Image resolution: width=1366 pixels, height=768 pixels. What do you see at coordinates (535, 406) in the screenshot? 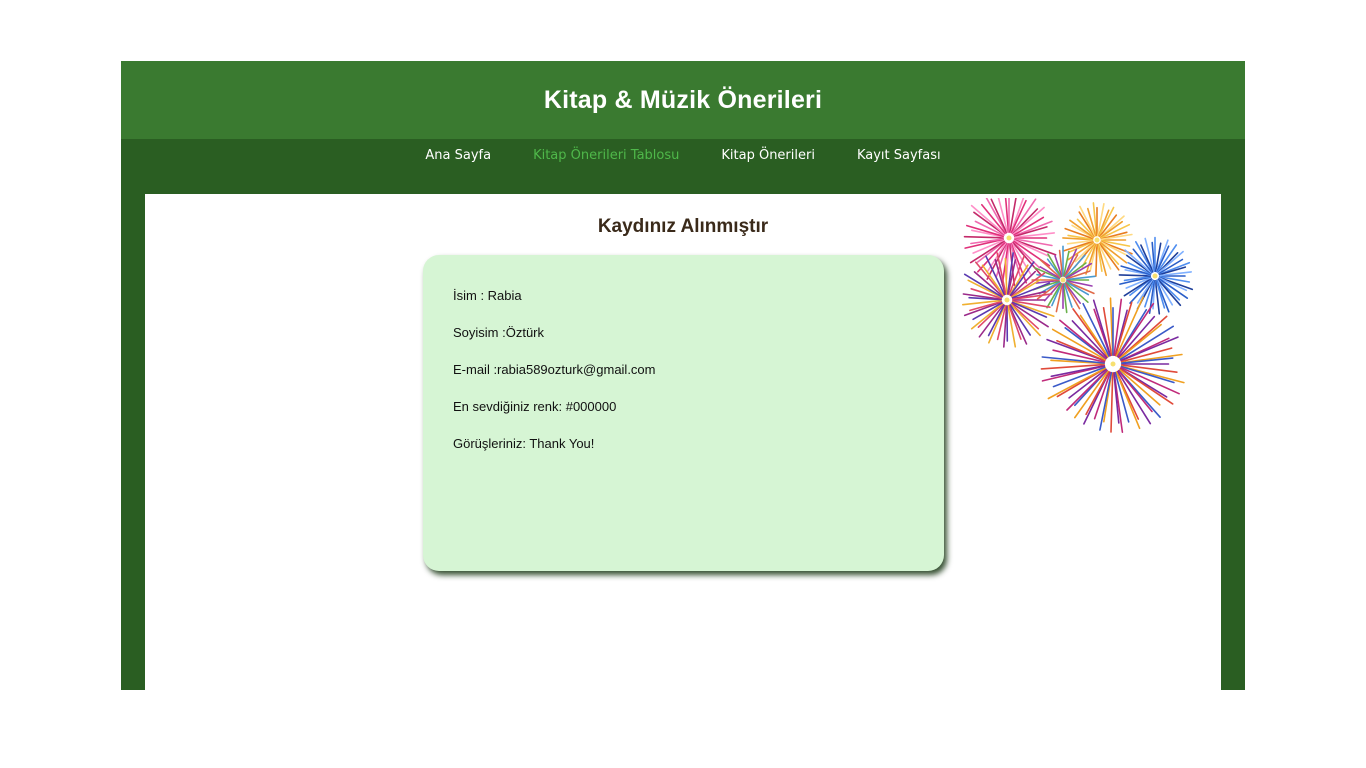
I see `field-favorite-color: En sevdiğiniz renk: #000000` at bounding box center [535, 406].